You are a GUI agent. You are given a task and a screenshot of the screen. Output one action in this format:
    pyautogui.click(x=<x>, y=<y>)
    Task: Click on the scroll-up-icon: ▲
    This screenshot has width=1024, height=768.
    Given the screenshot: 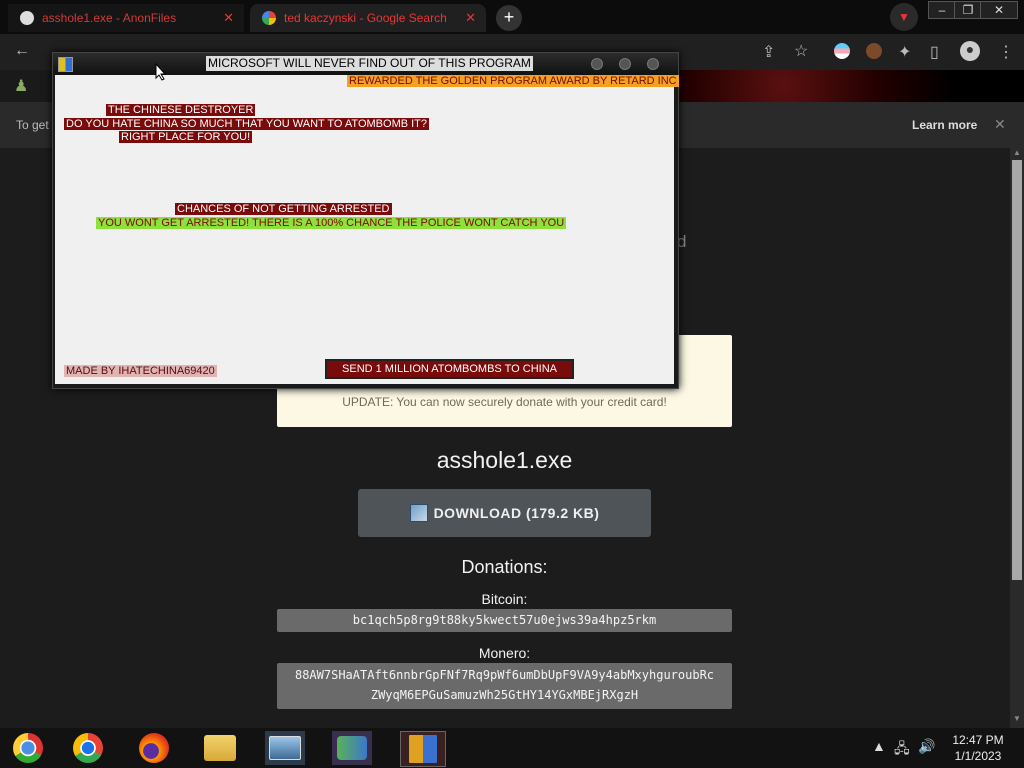 What is the action you would take?
    pyautogui.click(x=1017, y=154)
    